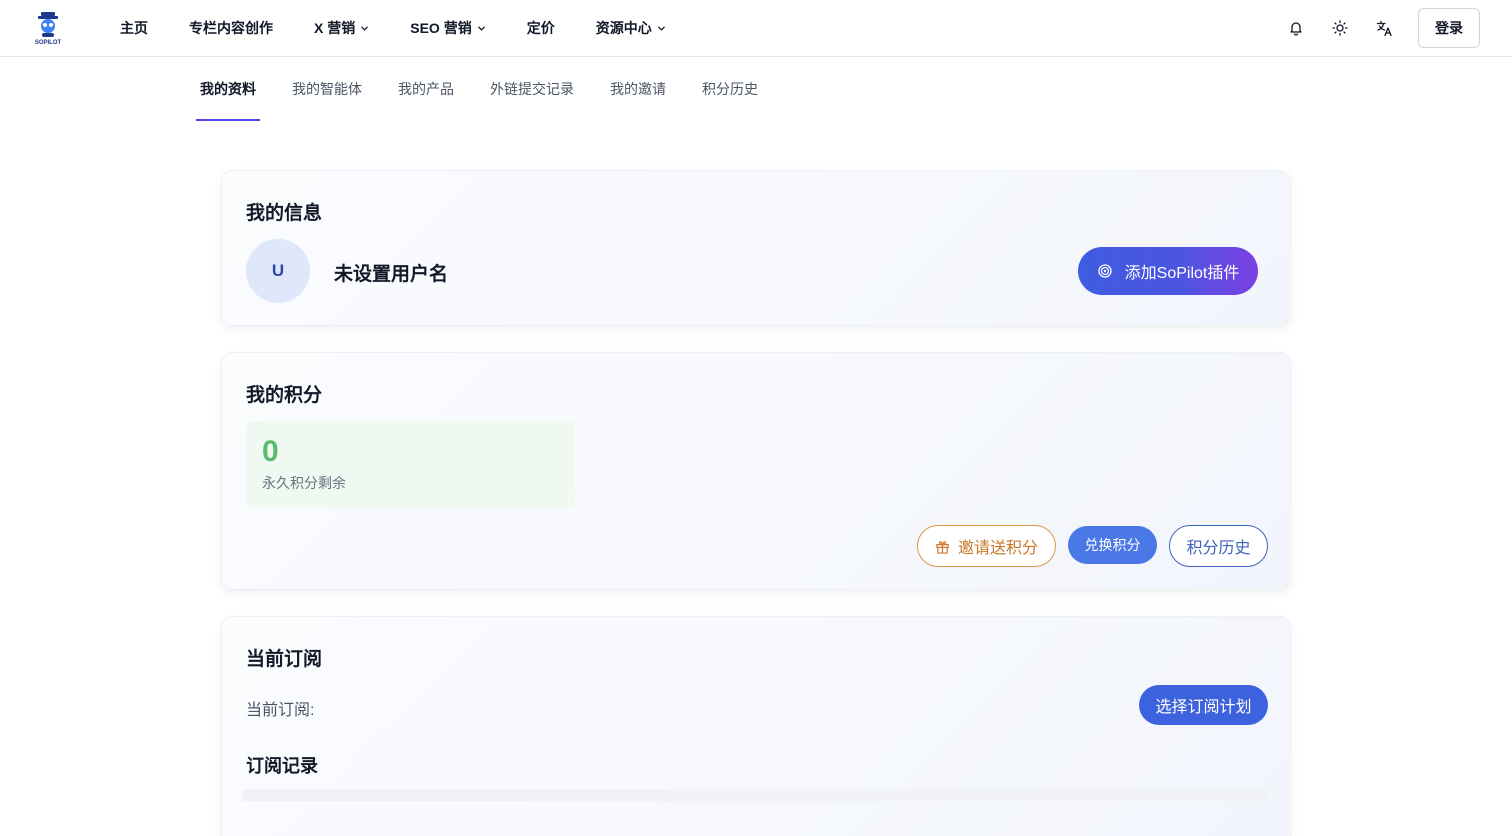 The height and width of the screenshot is (836, 1512). What do you see at coordinates (228, 89) in the screenshot?
I see `tab-my-profile: 我的资料` at bounding box center [228, 89].